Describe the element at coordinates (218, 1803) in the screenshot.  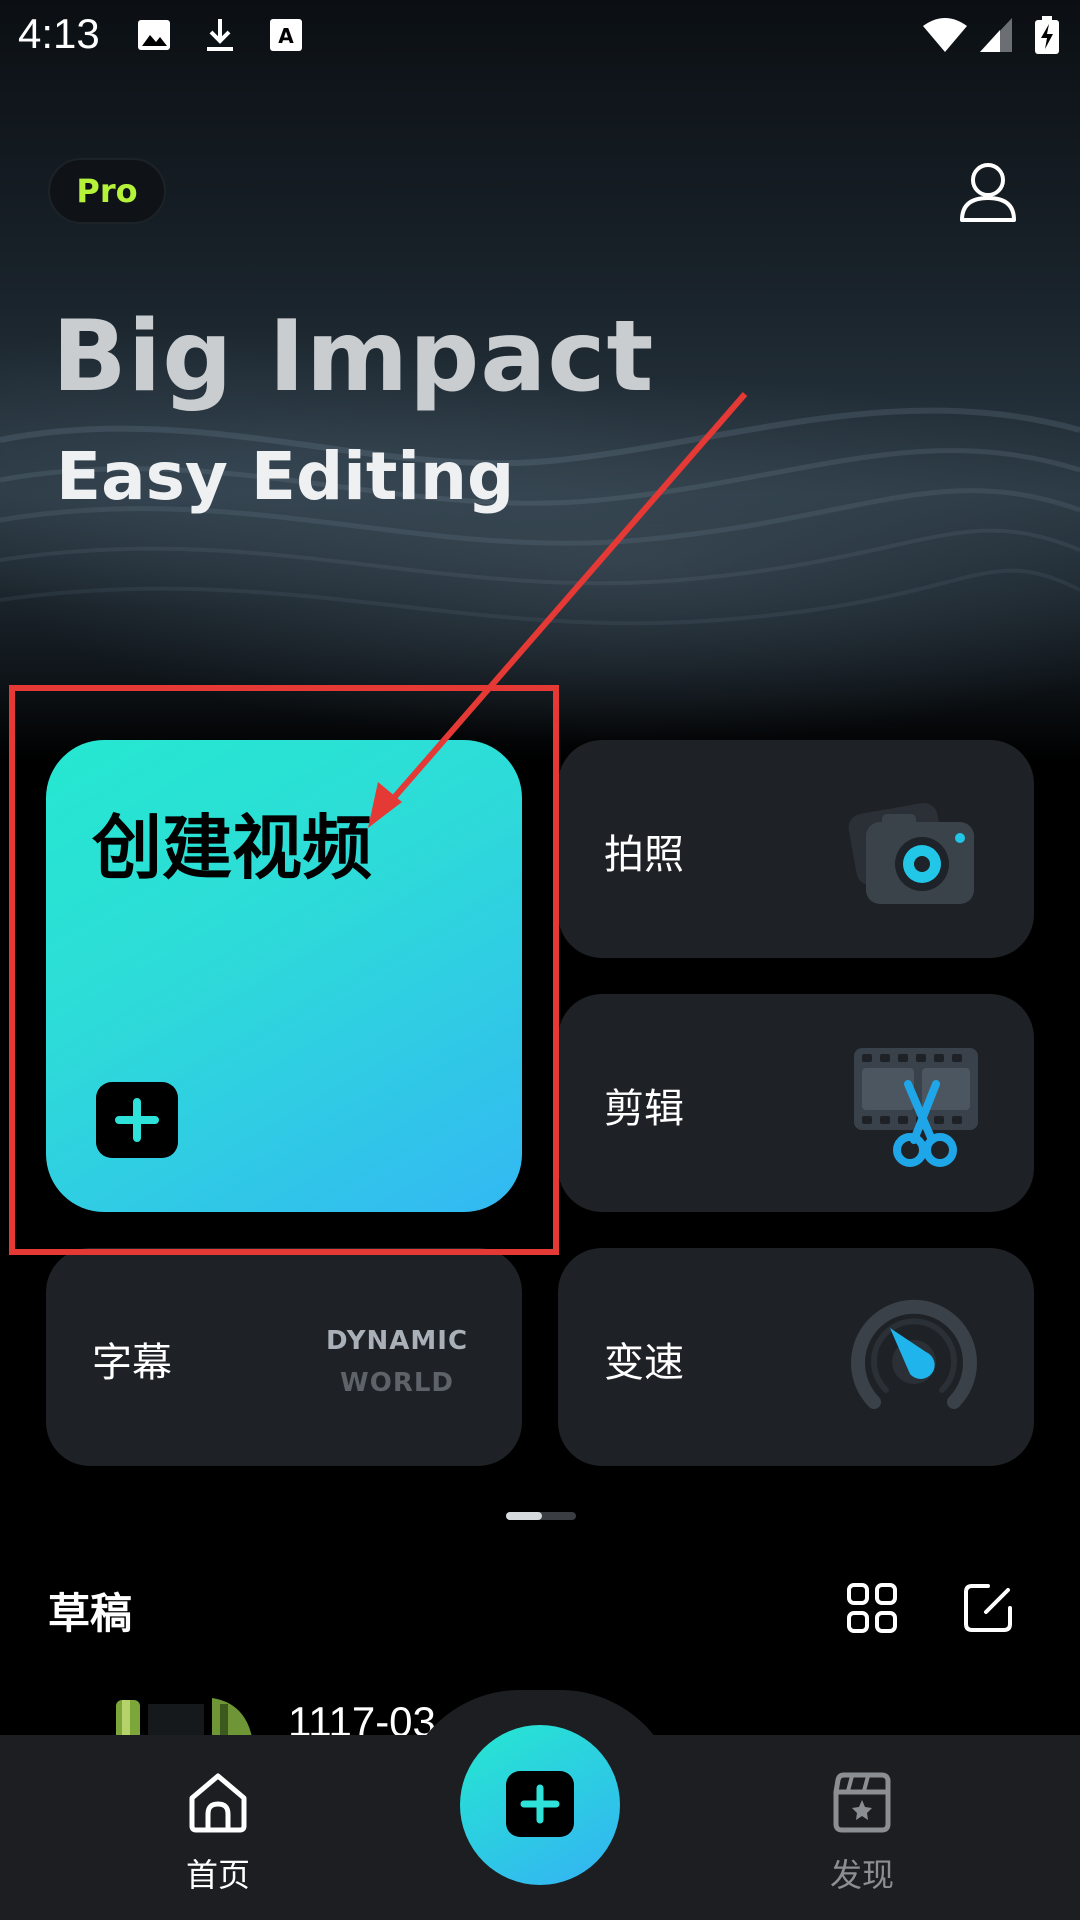
I see `home-icon` at that location.